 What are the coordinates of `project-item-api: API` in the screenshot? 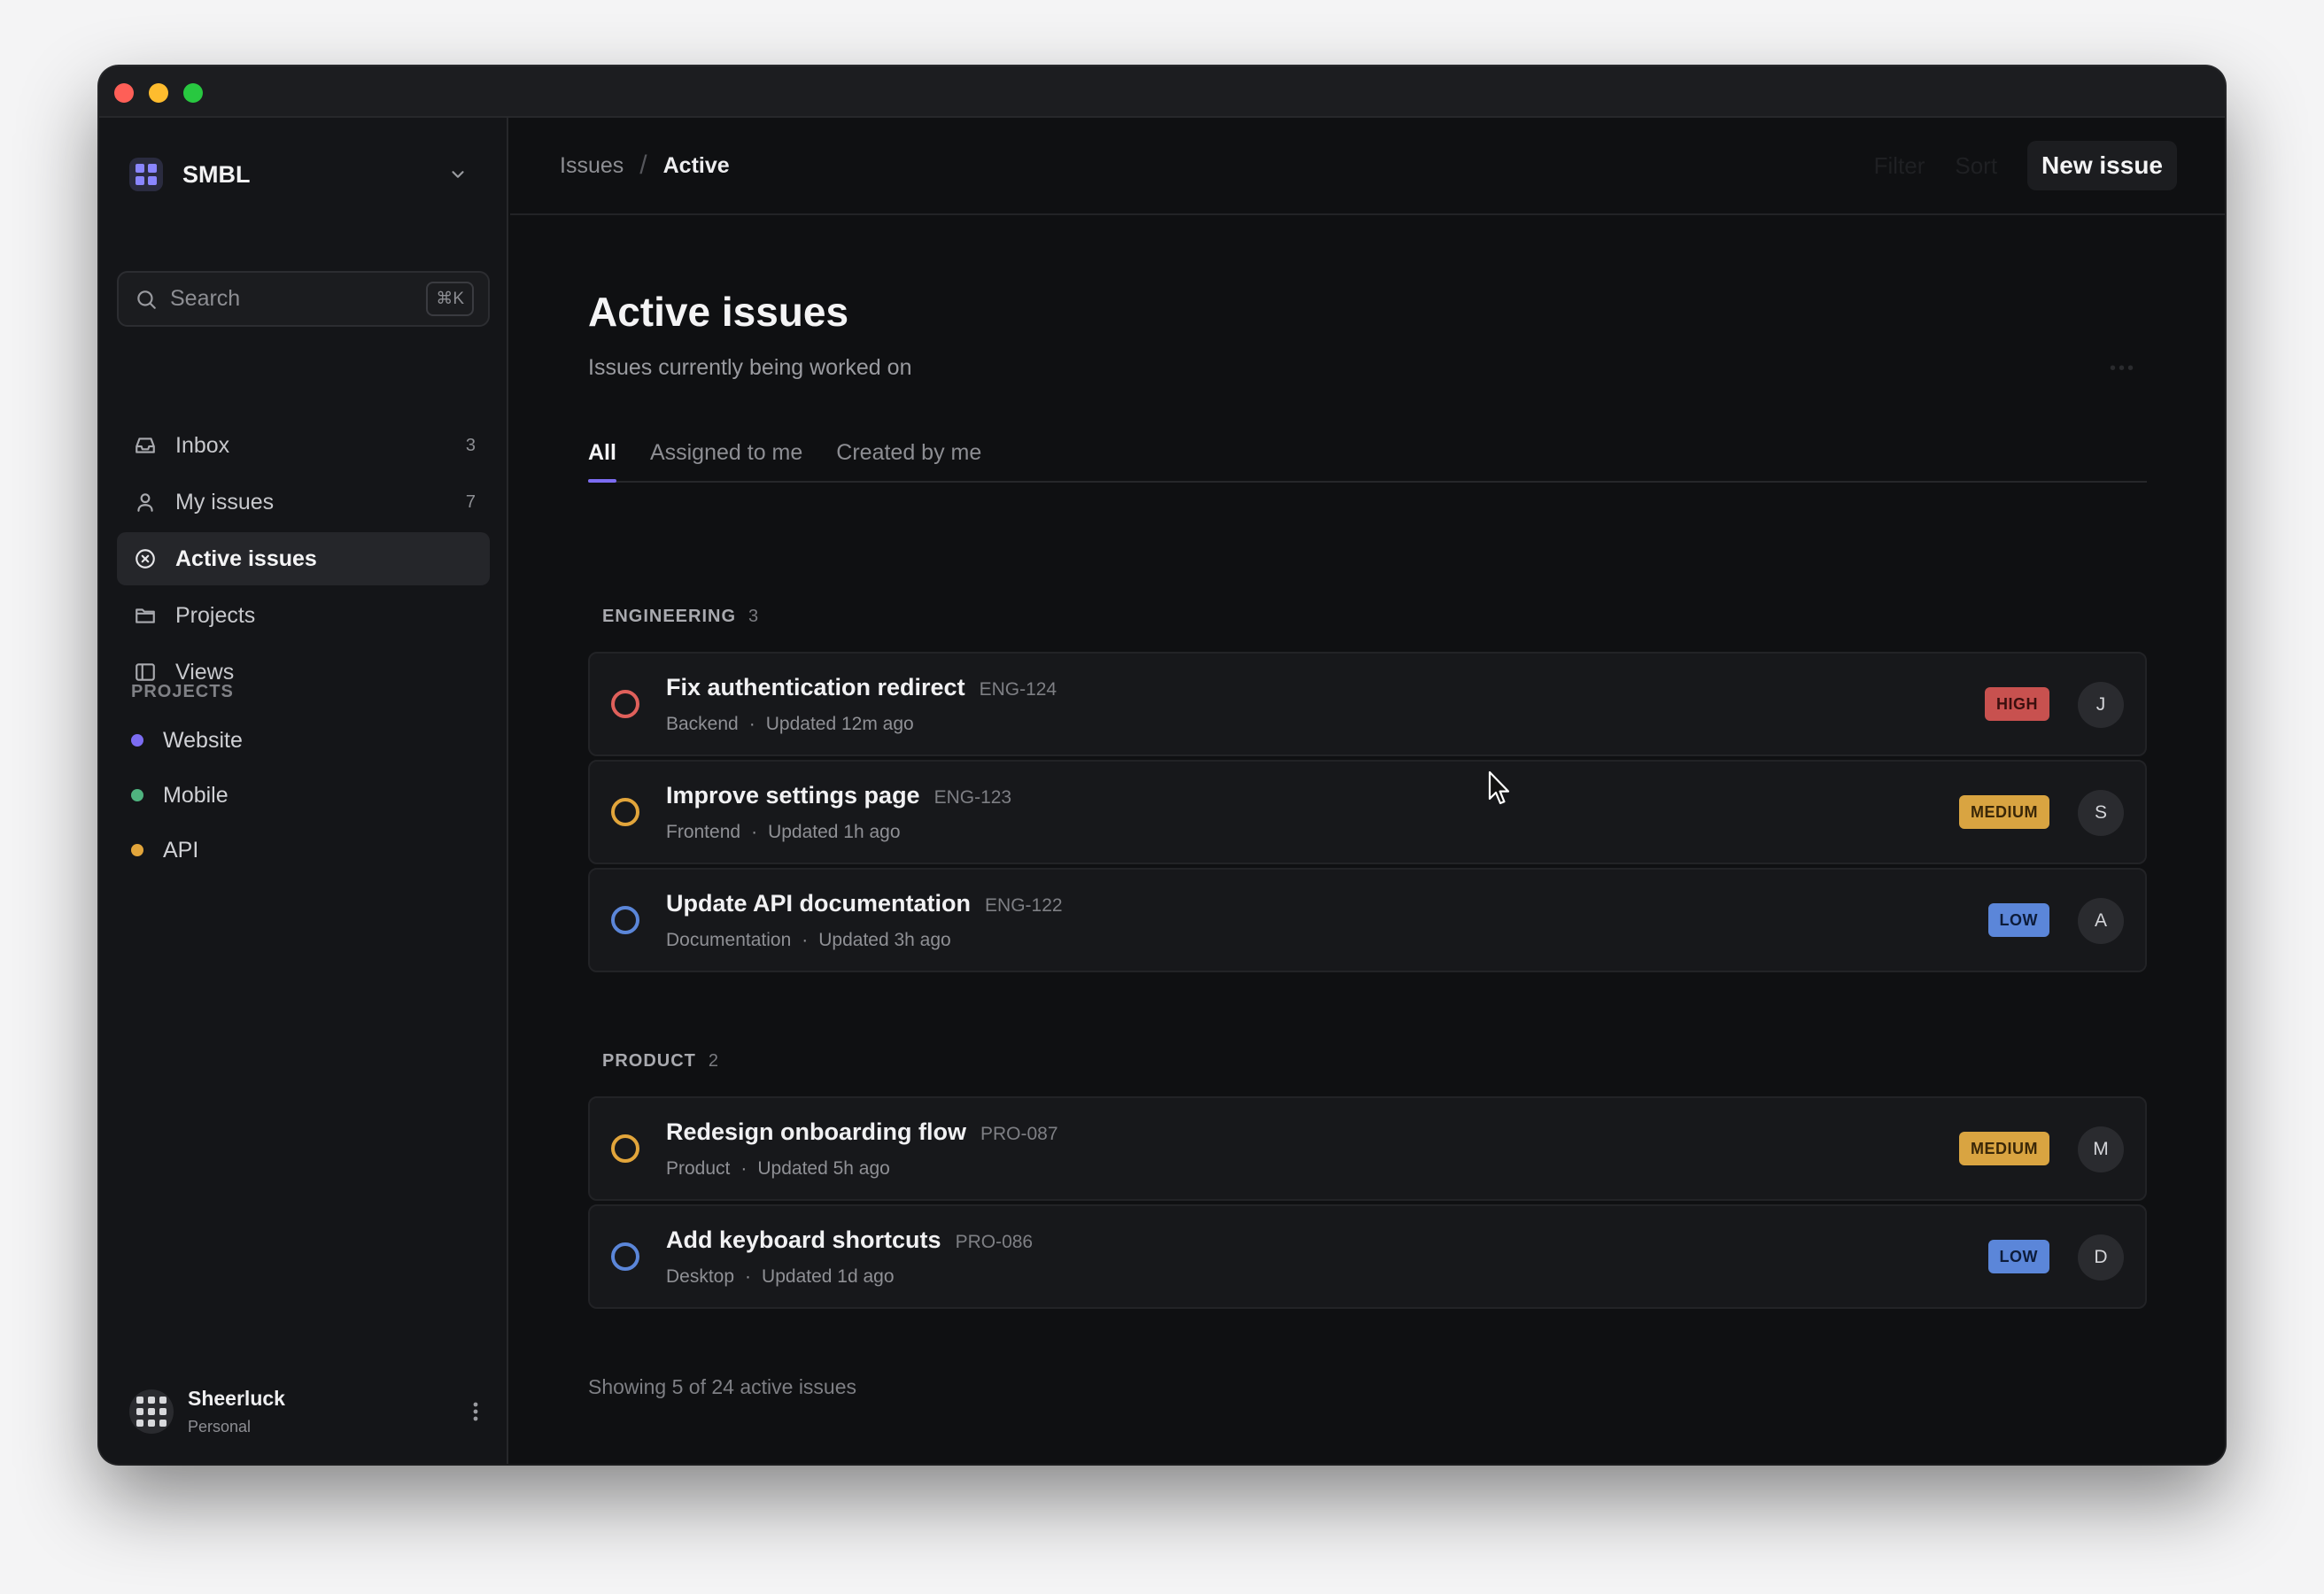 It's located at (187, 850).